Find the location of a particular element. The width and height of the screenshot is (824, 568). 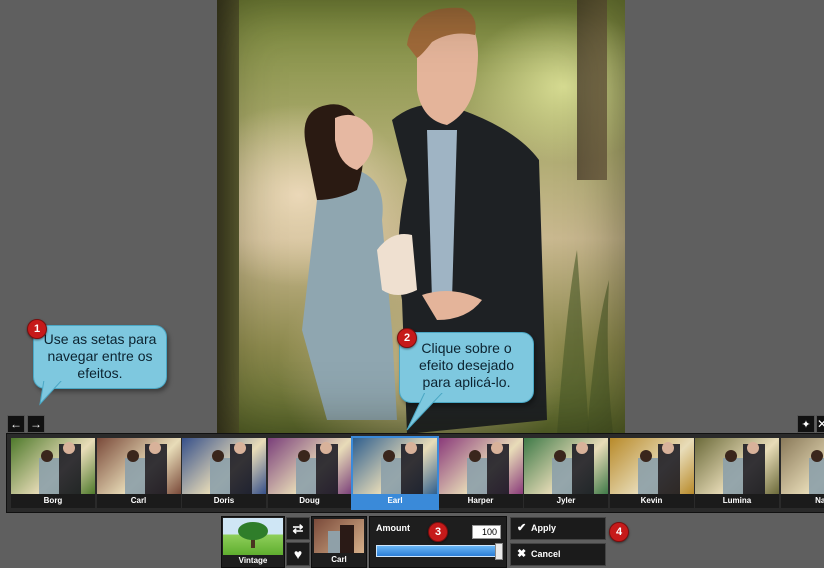

effect-label: Doug is located at coordinates (309, 501).